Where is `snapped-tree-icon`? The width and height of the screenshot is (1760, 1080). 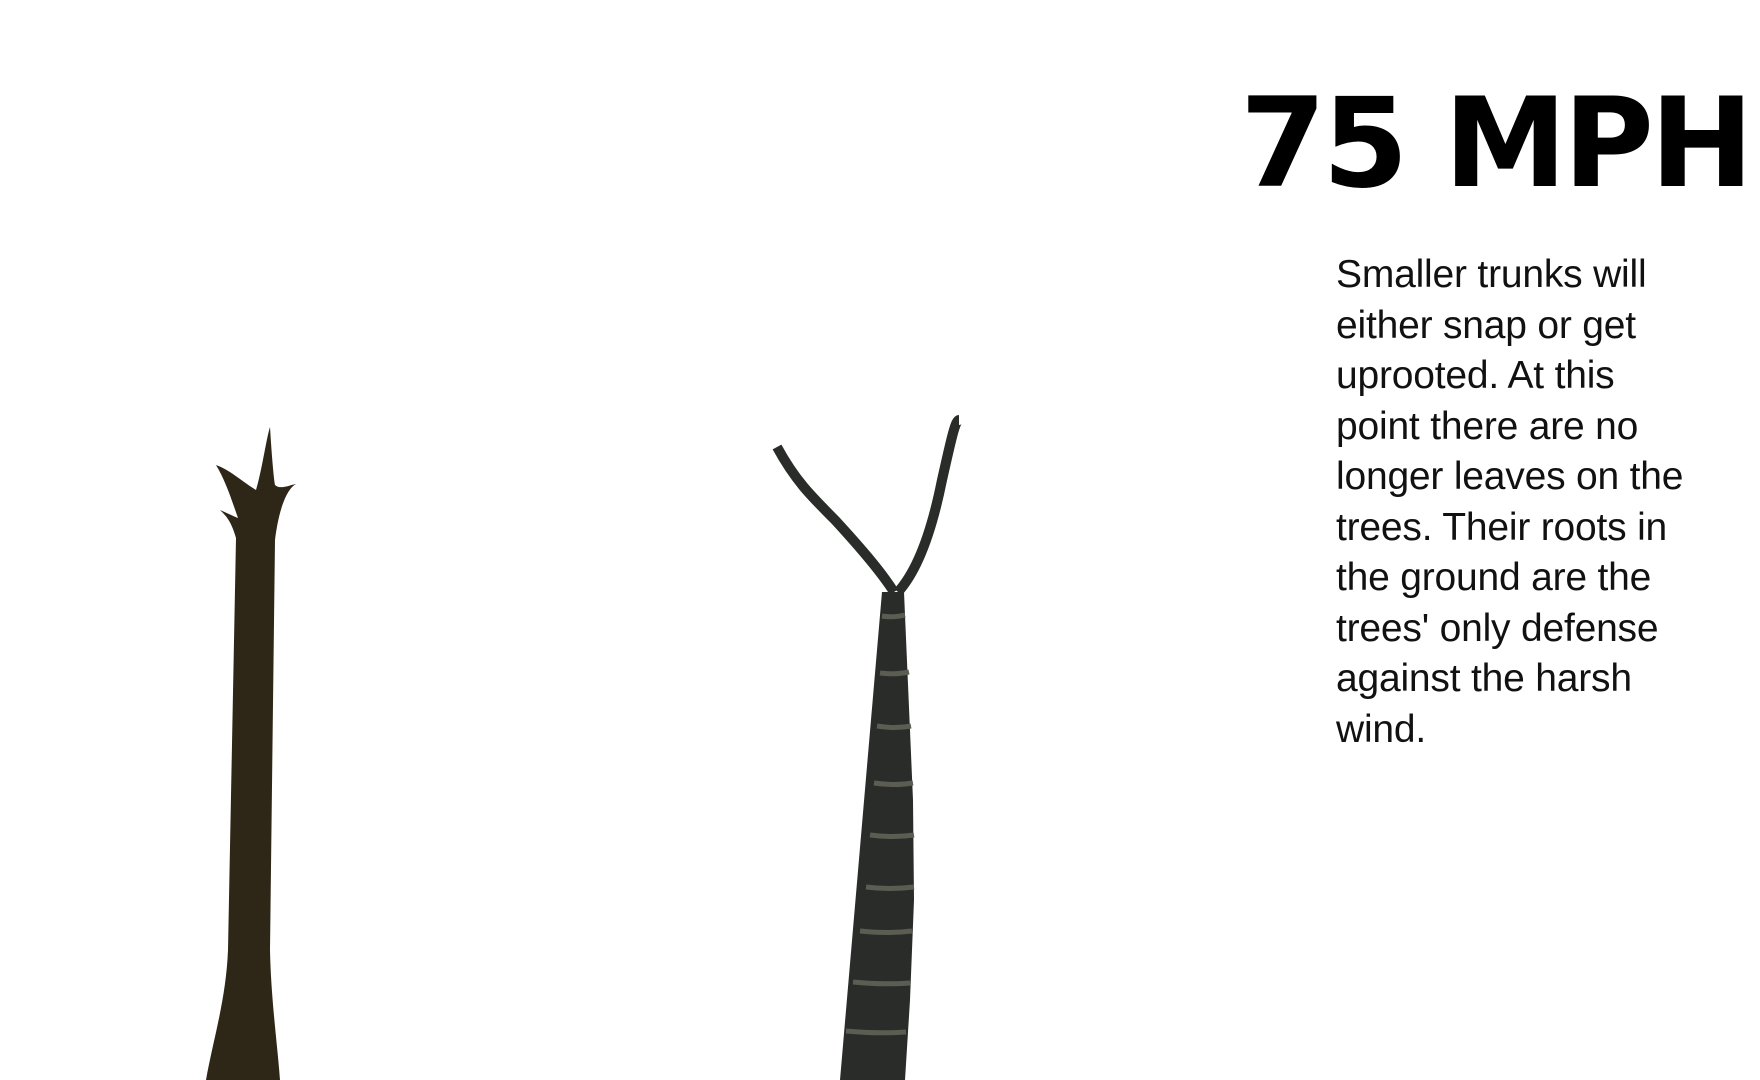
snapped-tree-icon is located at coordinates (251, 753).